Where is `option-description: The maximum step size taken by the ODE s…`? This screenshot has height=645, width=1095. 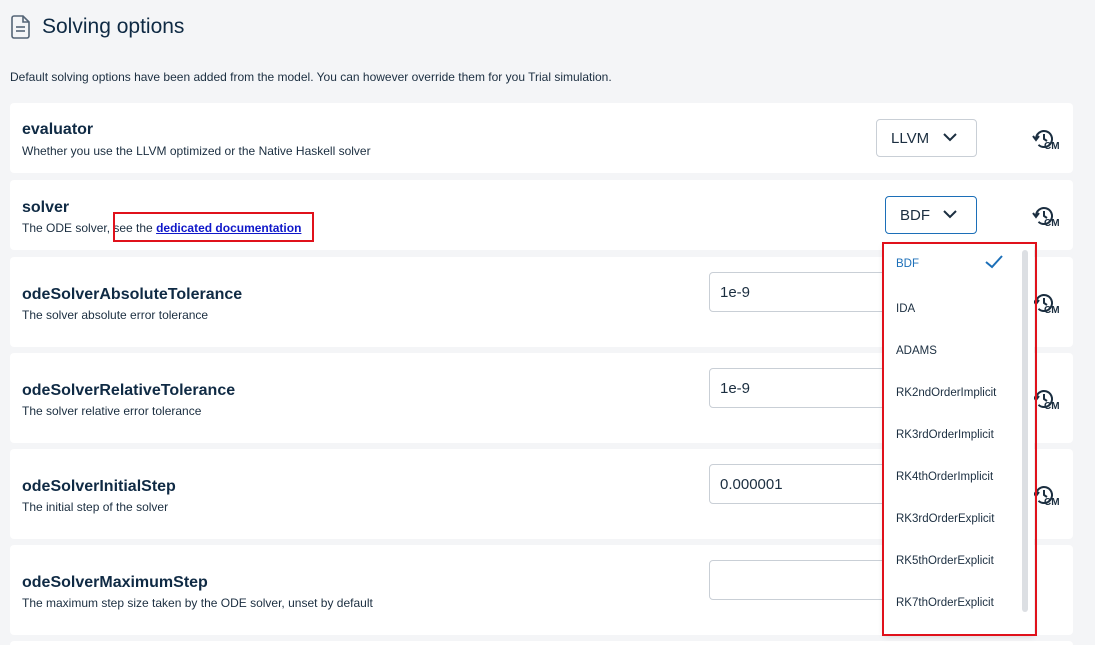 option-description: The maximum step size taken by the ODE s… is located at coordinates (197, 603).